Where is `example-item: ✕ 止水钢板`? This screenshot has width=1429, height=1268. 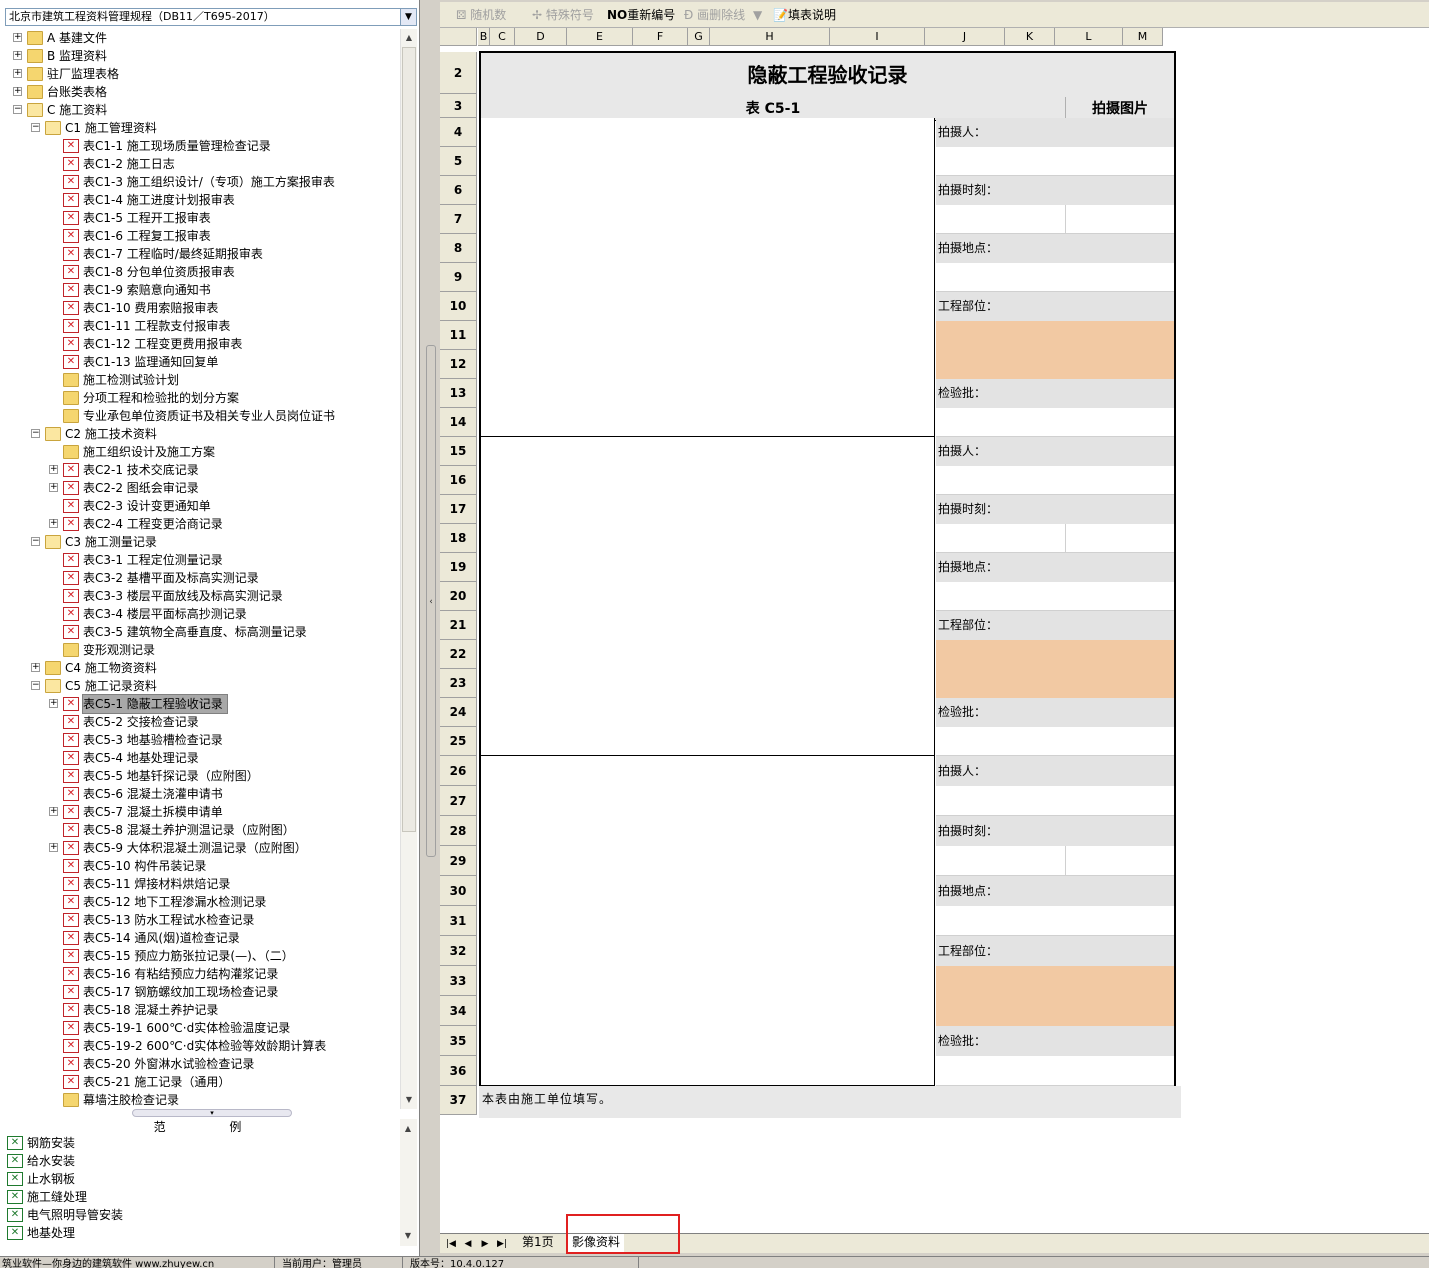 example-item: ✕ 止水钢板 is located at coordinates (202, 1179).